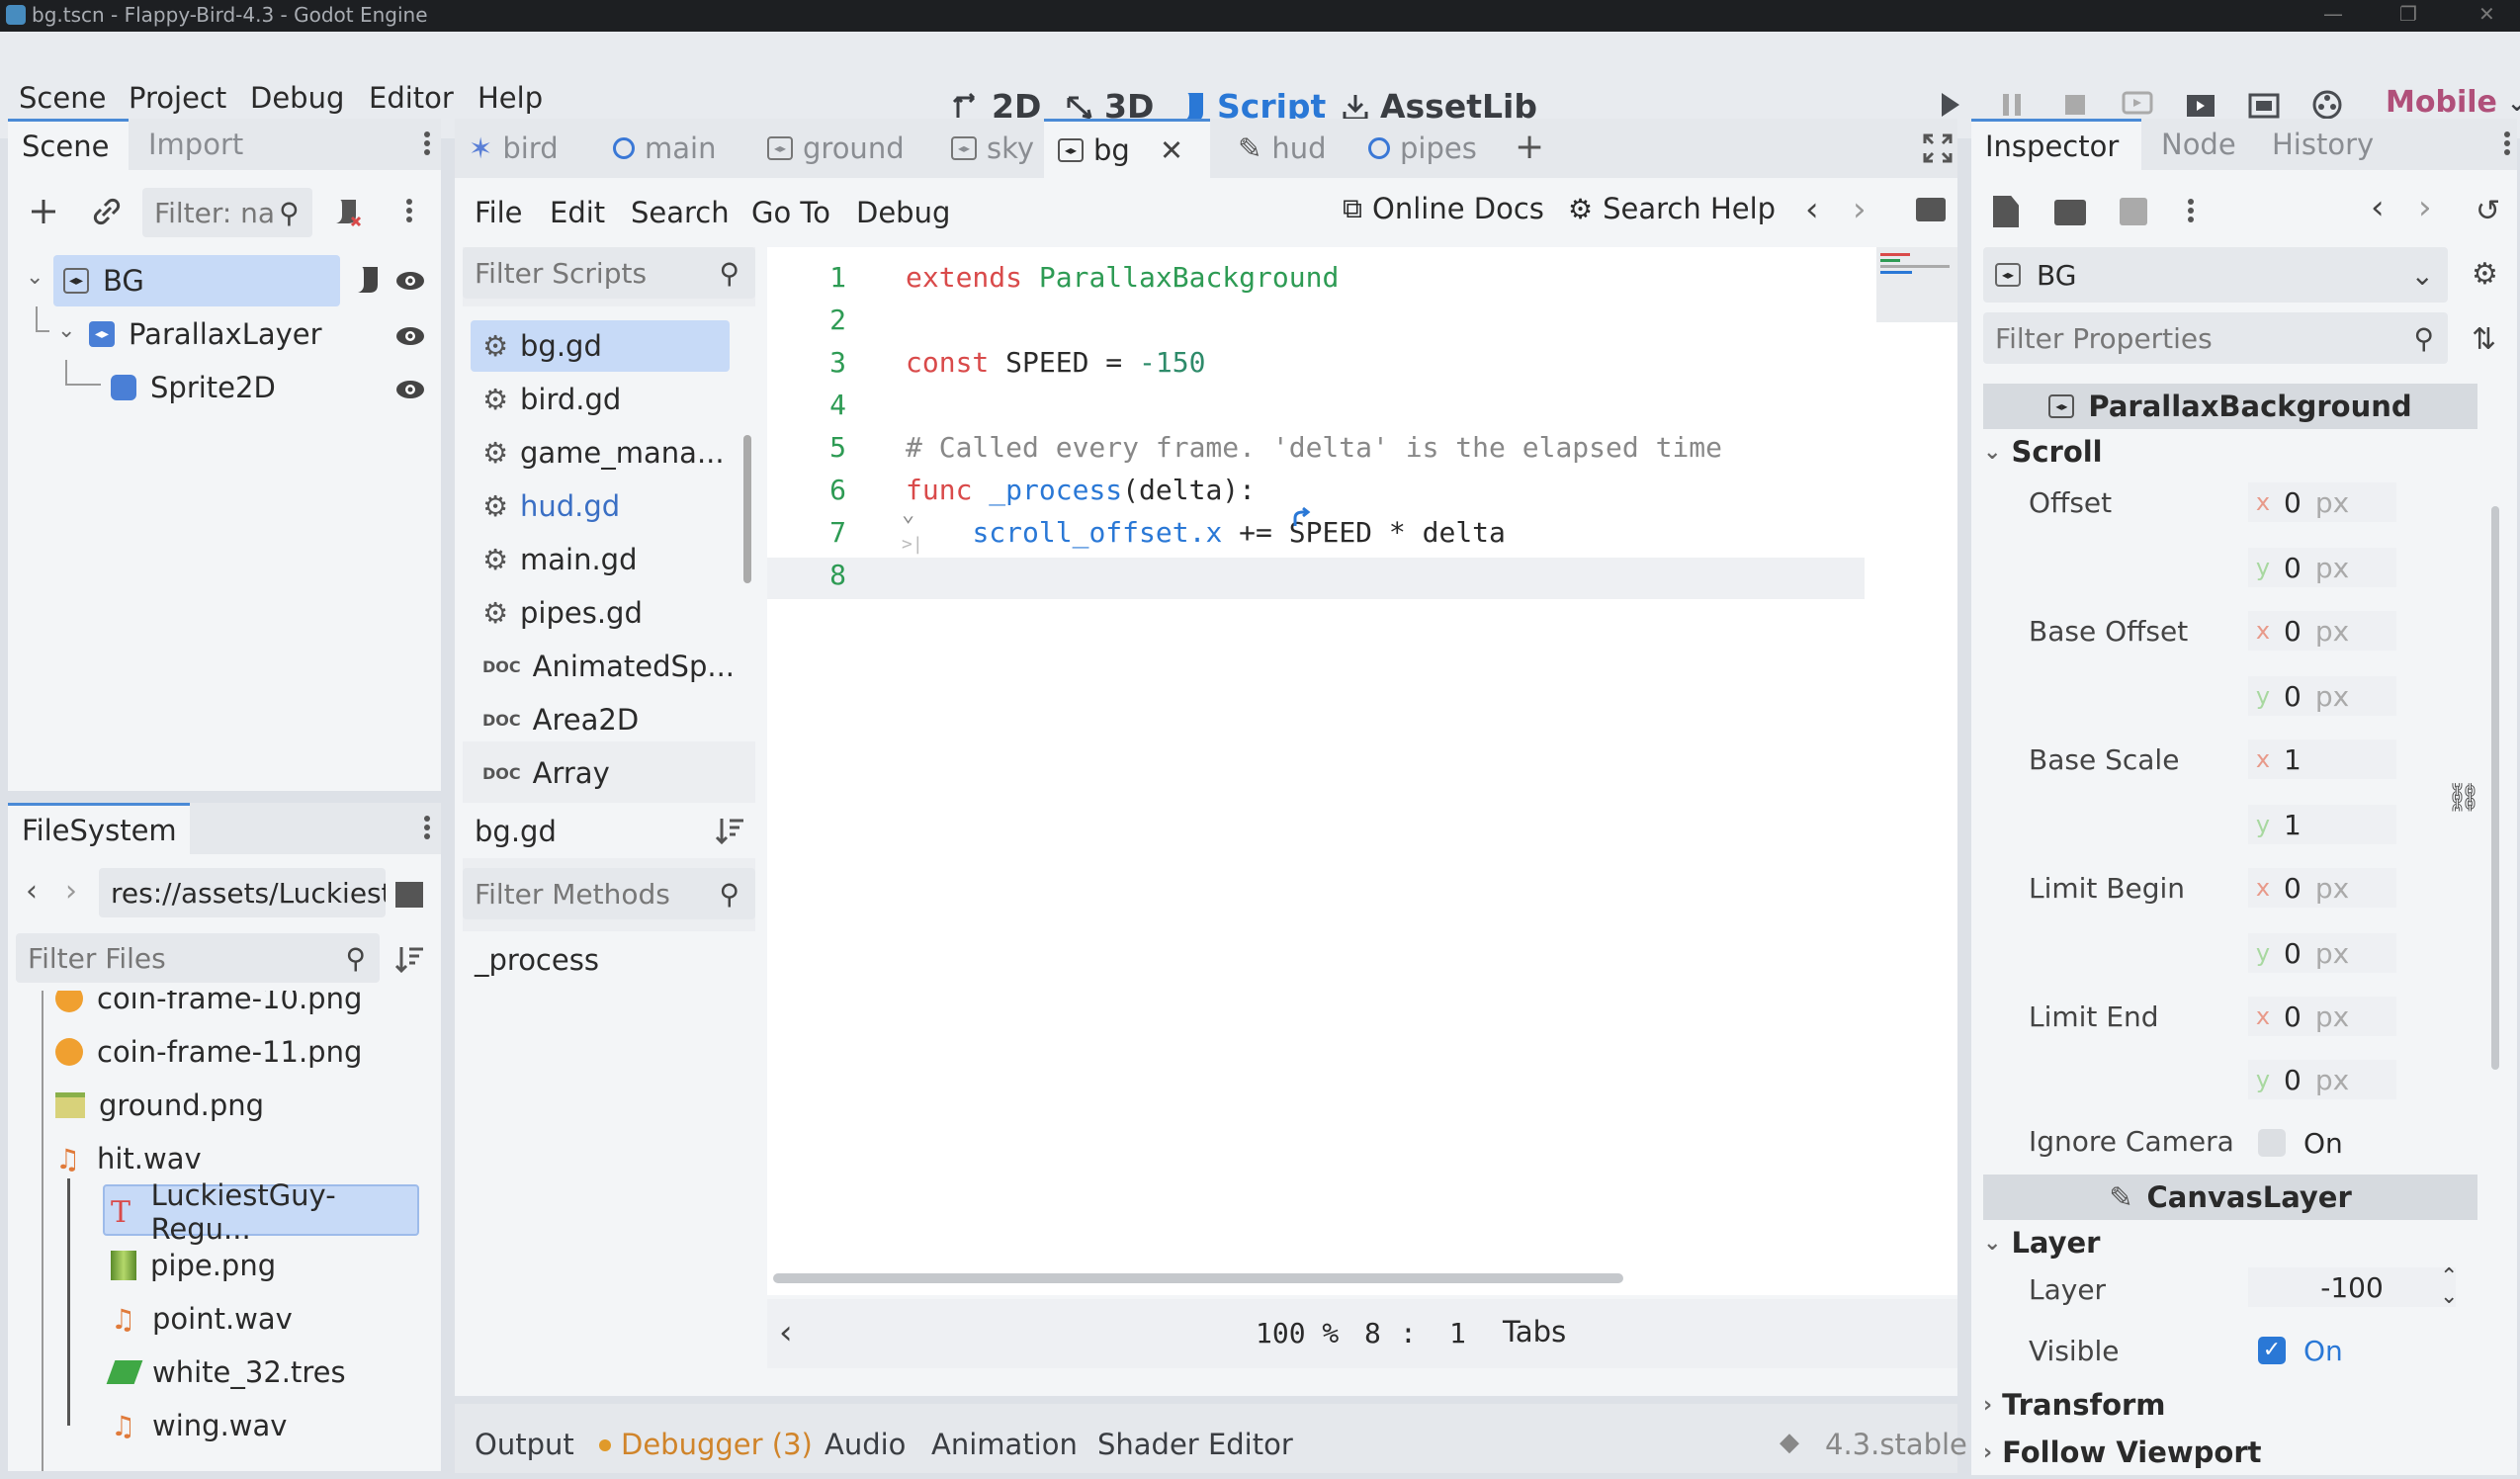  Describe the element at coordinates (62, 98) in the screenshot. I see `menu-scene: Scene` at that location.